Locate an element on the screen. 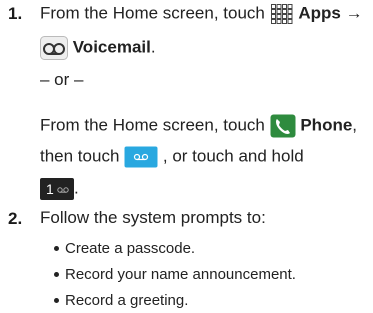 The image size is (373, 313). step-number: 2. is located at coordinates (15, 218).